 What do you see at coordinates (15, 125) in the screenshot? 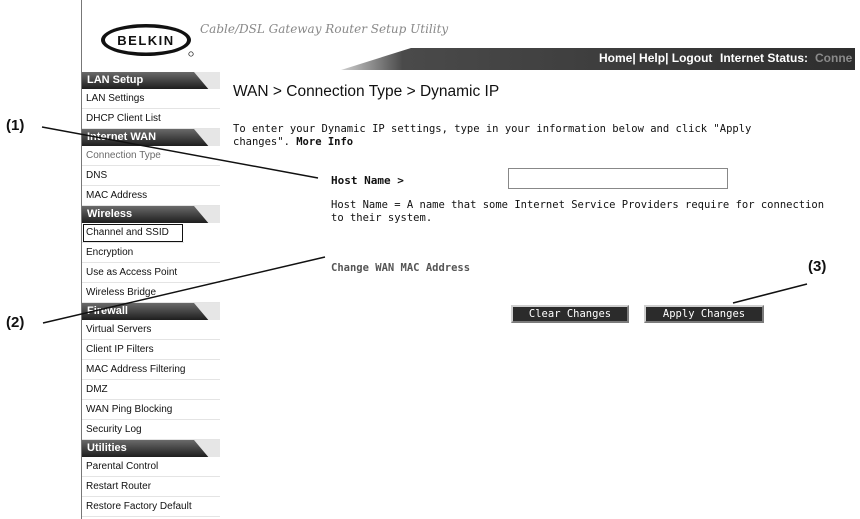
I see `callout-1: (1)` at bounding box center [15, 125].